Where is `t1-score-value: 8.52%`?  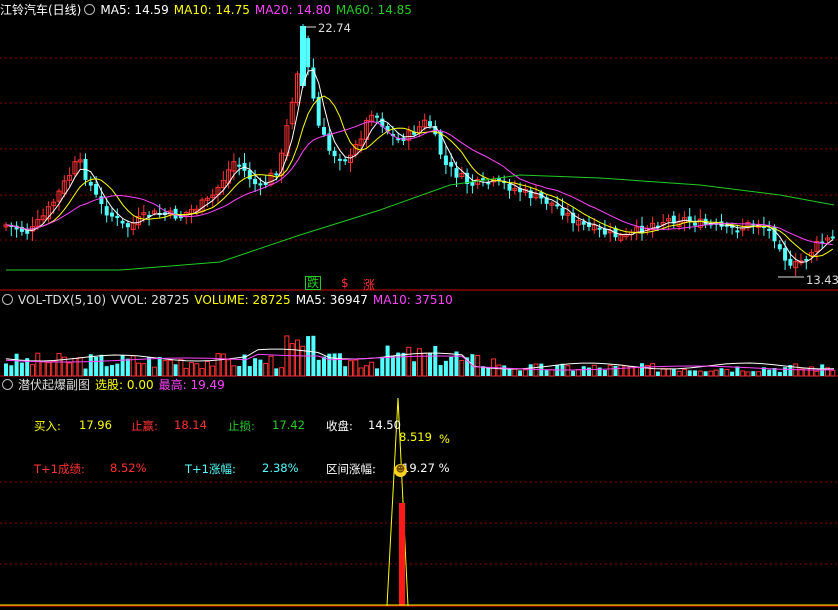 t1-score-value: 8.52% is located at coordinates (128, 468).